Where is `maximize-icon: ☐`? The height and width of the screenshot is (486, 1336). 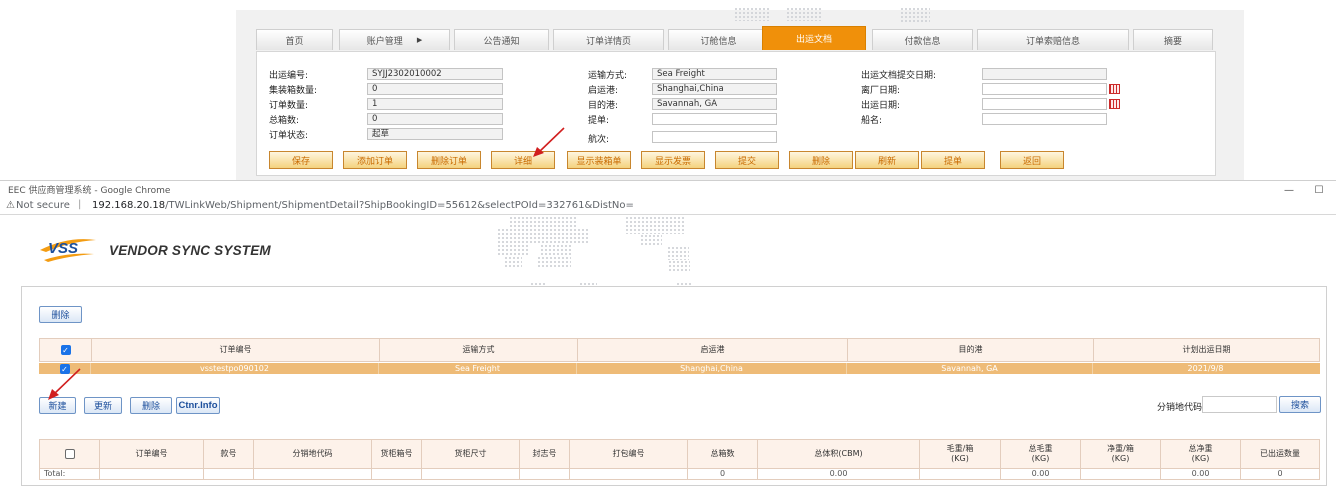 maximize-icon: ☐ is located at coordinates (1319, 190).